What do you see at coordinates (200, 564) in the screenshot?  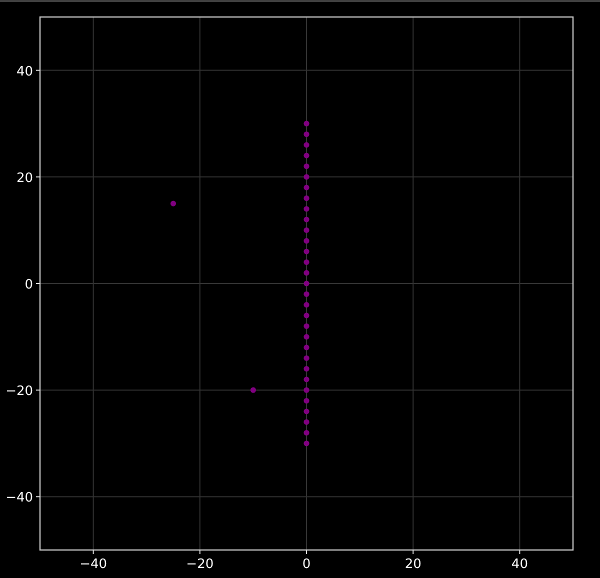 I see `x-tick-label: −20` at bounding box center [200, 564].